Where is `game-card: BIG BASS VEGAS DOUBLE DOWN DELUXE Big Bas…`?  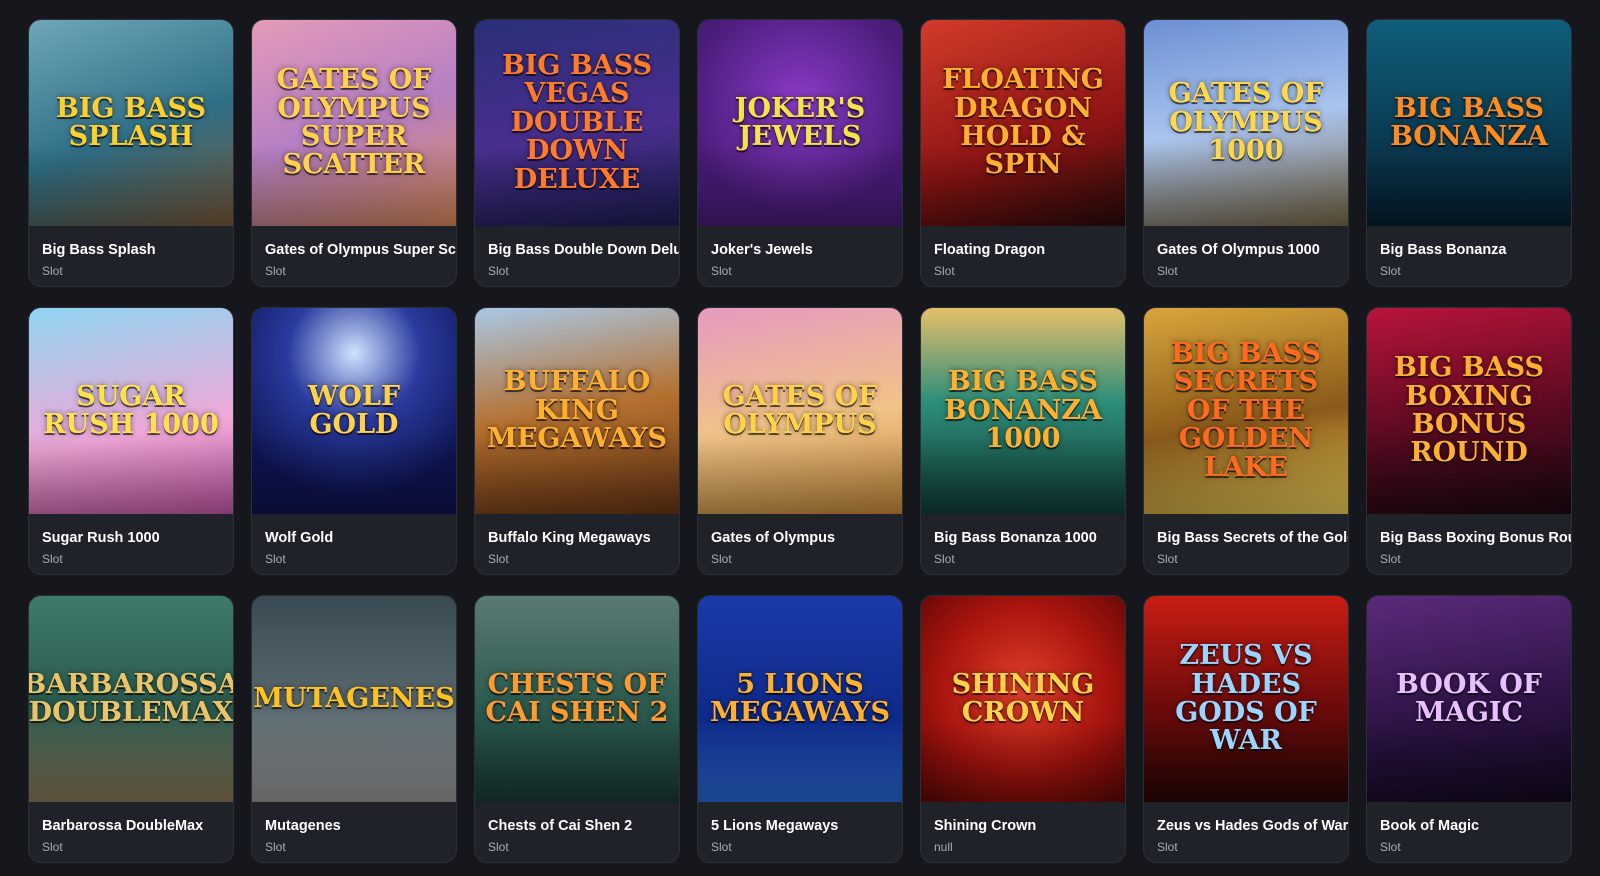
game-card: BIG BASS VEGAS DOUBLE DOWN DELUXE Big Bas… is located at coordinates (577, 153).